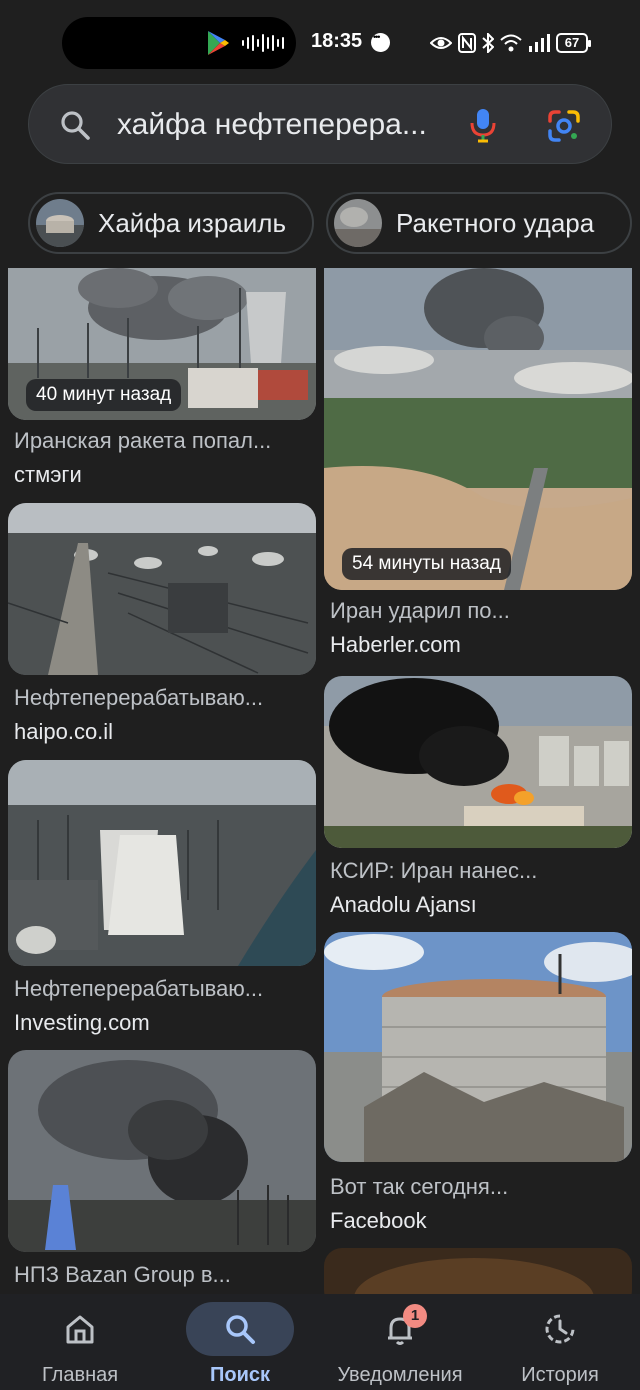  Describe the element at coordinates (48, 474) in the screenshot. I see `result-source: стмэги` at that location.